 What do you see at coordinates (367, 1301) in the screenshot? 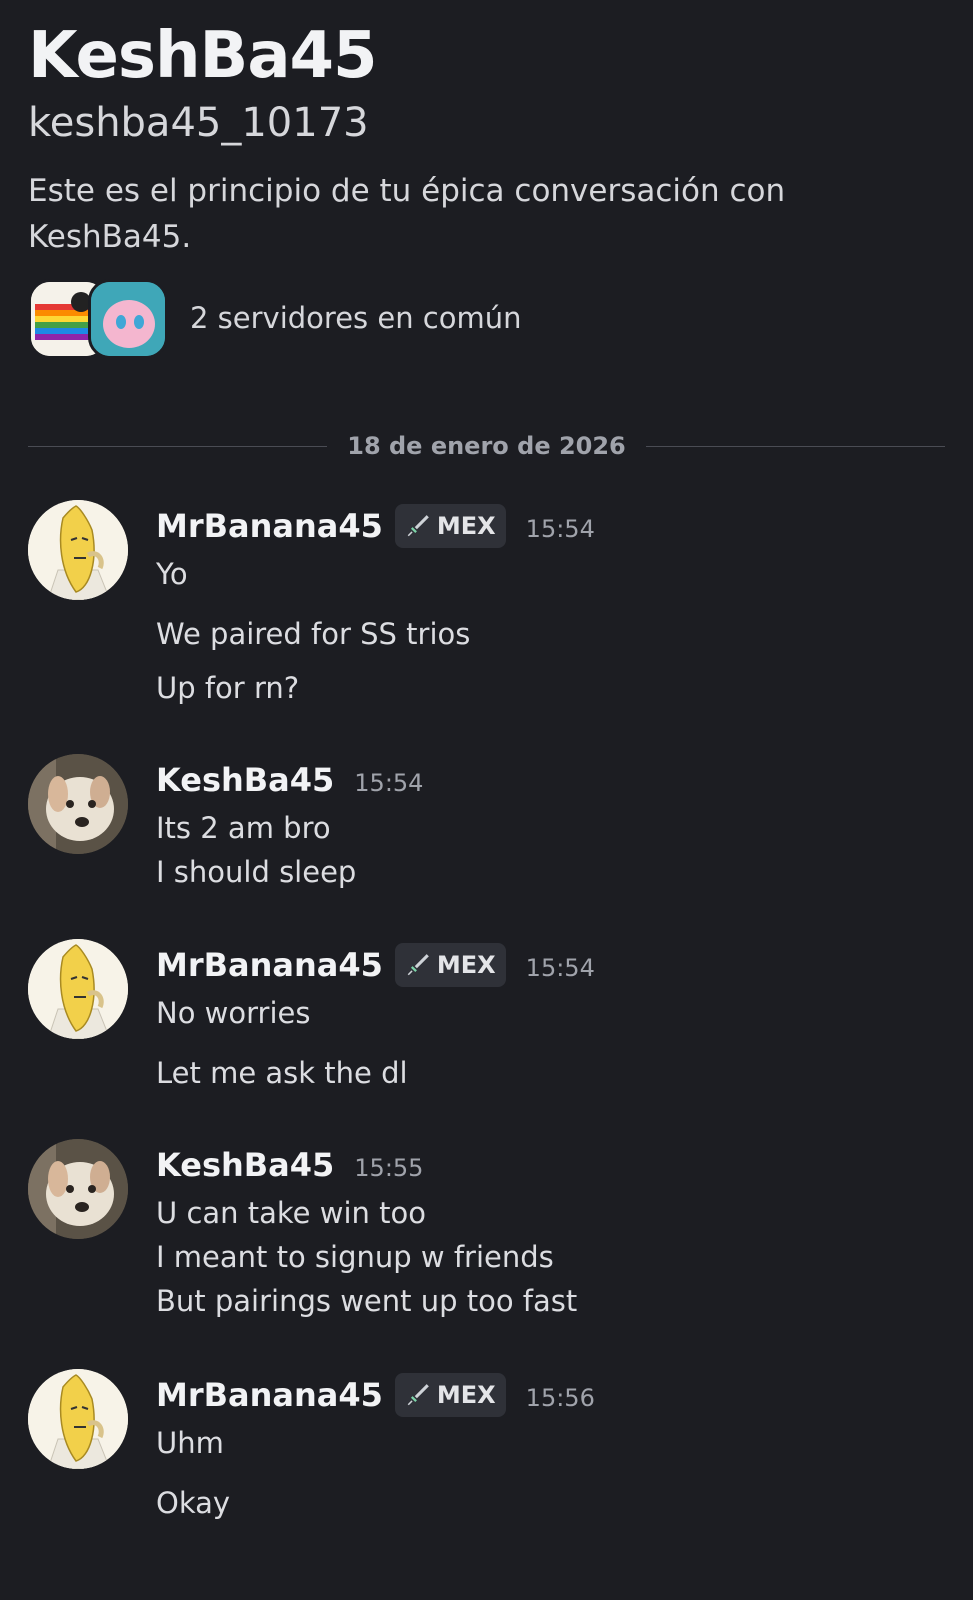
I see `message-text: But pairings went up too fast` at bounding box center [367, 1301].